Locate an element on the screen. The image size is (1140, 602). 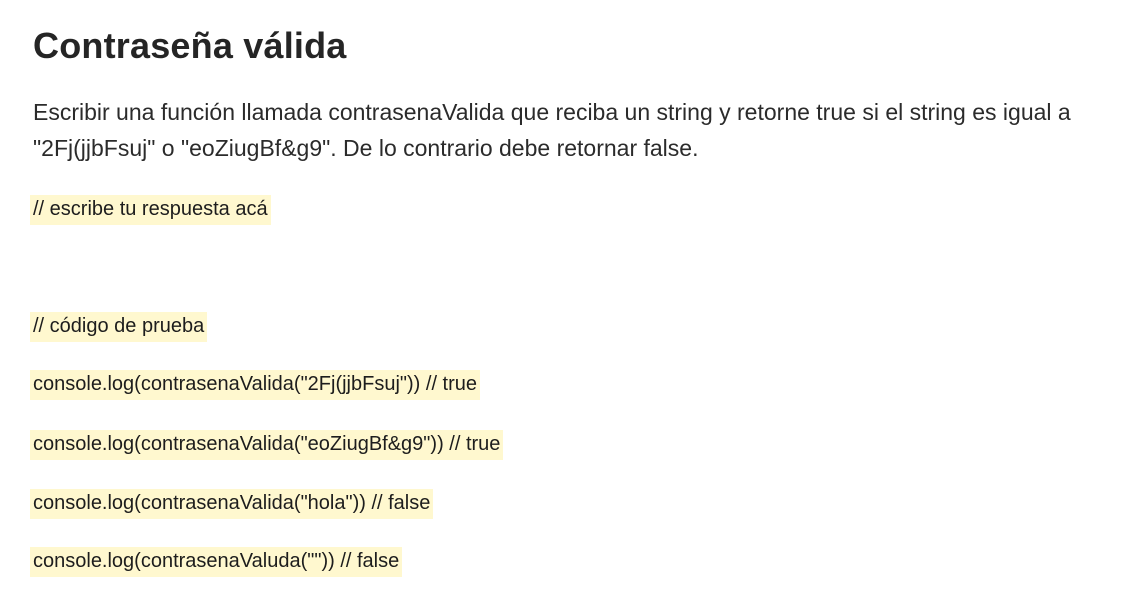
code-comment-test: // código de prueba is located at coordinates (119, 327).